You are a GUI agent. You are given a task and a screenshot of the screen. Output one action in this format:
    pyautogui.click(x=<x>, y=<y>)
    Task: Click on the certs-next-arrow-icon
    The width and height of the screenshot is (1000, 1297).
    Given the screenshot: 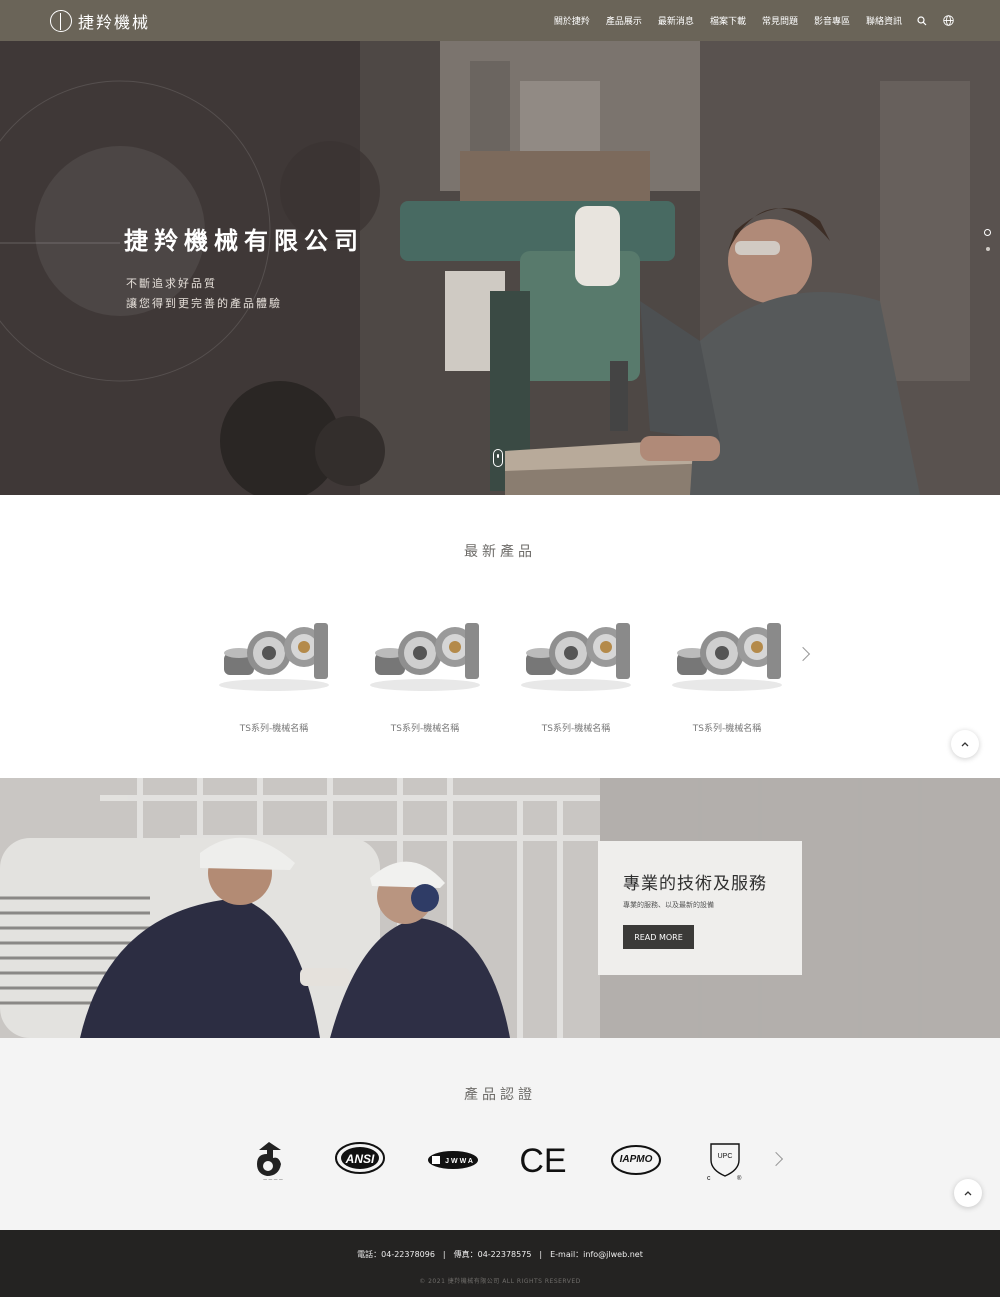 What is the action you would take?
    pyautogui.click(x=776, y=1159)
    